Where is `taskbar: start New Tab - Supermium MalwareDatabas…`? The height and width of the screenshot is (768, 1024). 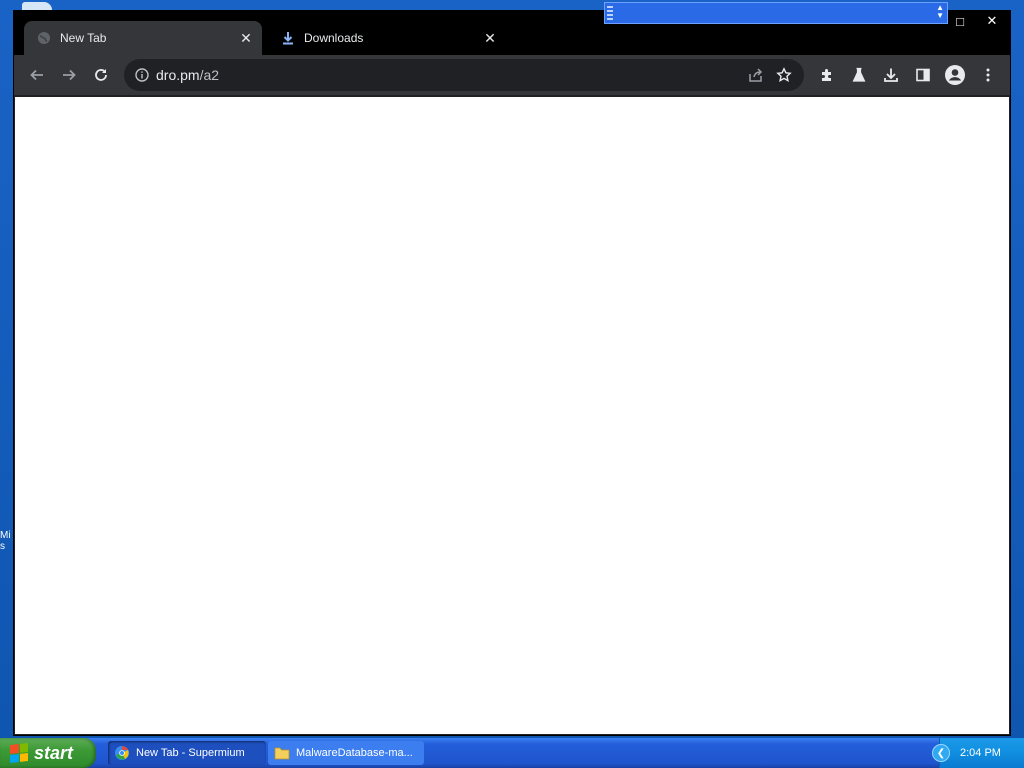
taskbar: start New Tab - Supermium MalwareDatabas… is located at coordinates (512, 753).